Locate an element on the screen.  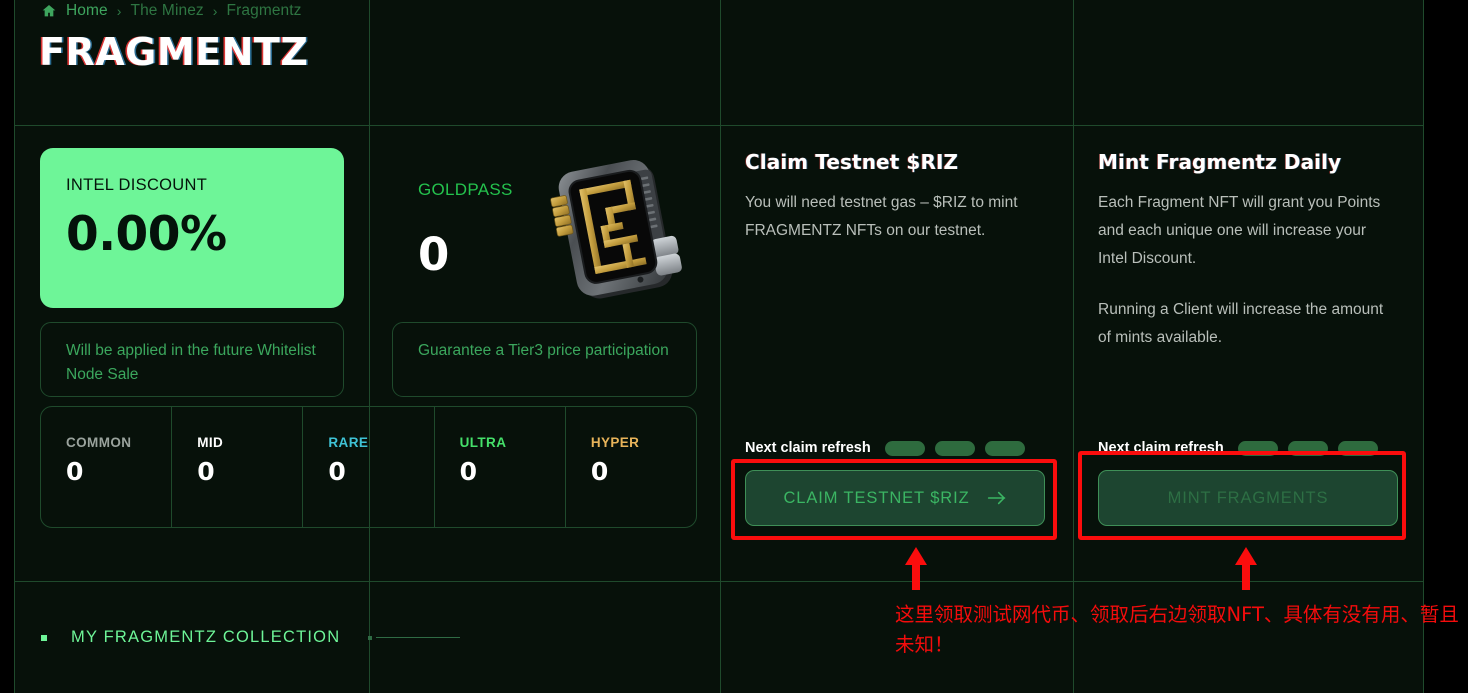
breadcrumb: Home › The Minez › Fragmentz is located at coordinates (171, 11).